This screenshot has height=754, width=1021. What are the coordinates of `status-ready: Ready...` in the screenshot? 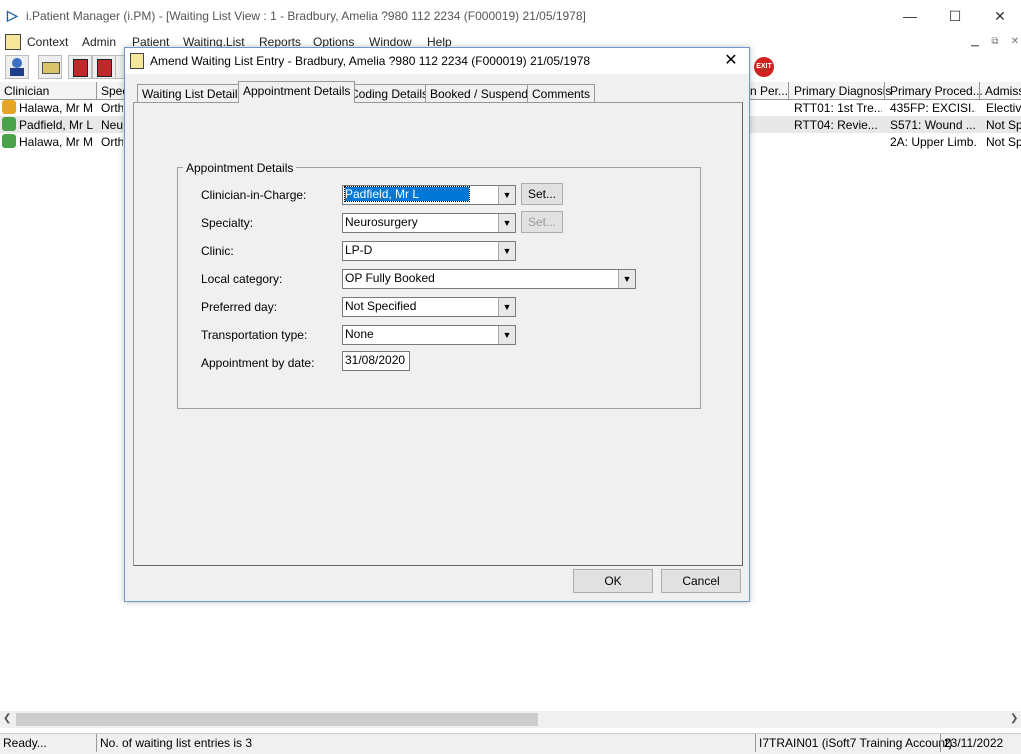 It's located at (25, 743).